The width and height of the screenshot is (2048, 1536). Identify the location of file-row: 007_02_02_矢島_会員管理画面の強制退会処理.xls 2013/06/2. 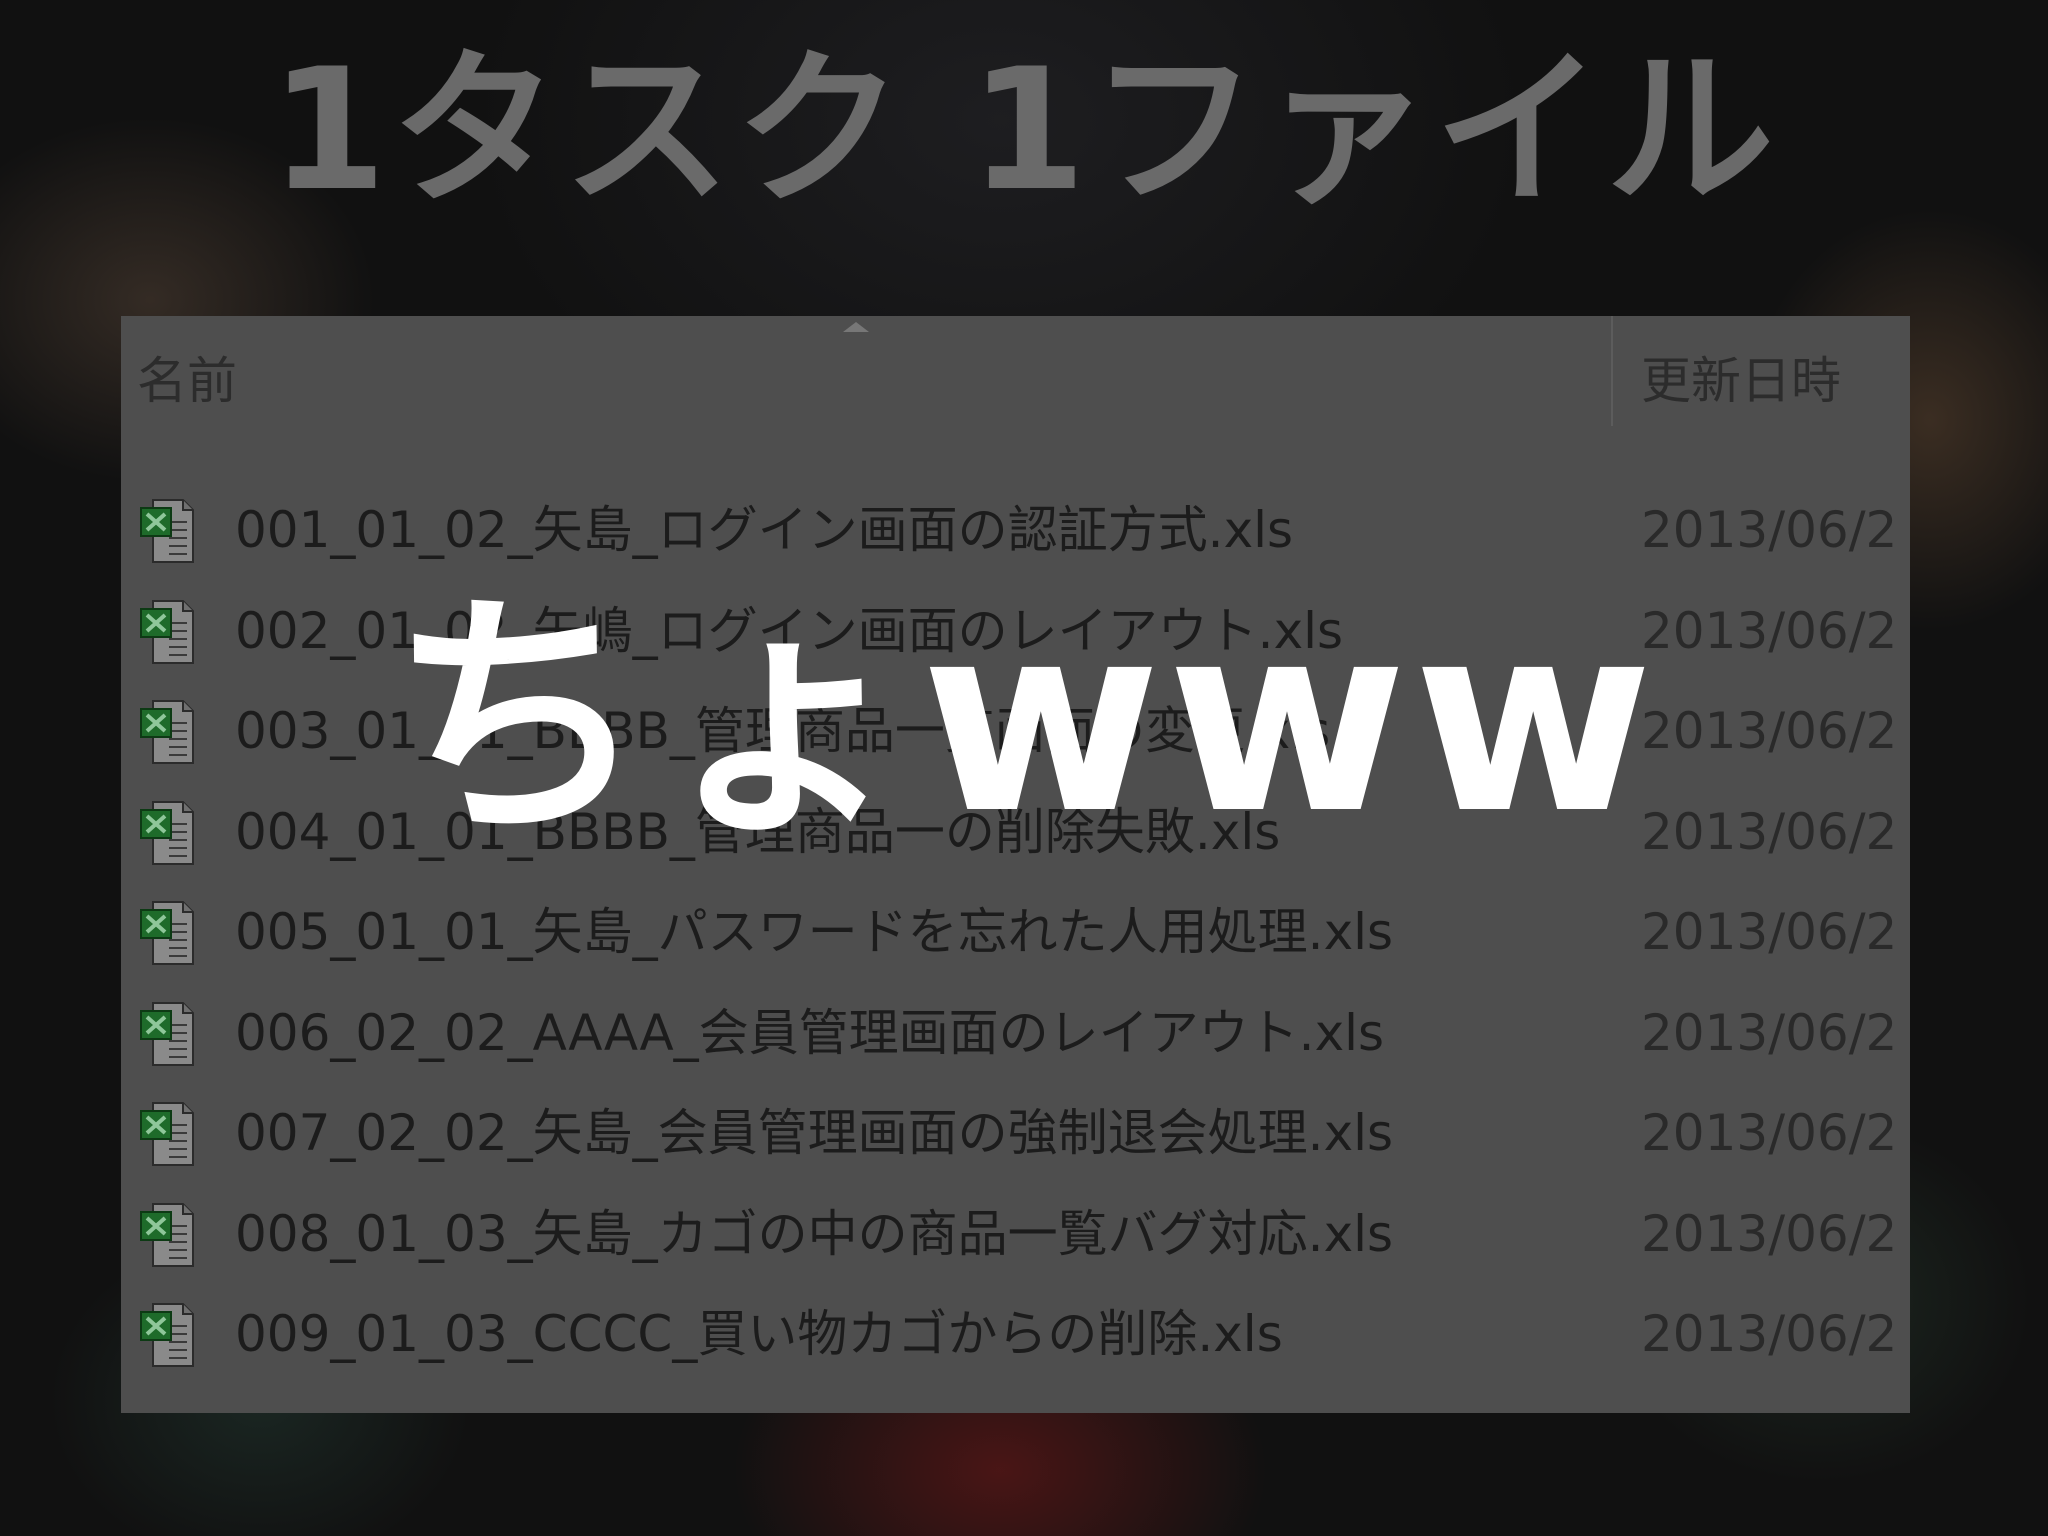
(1015, 1139).